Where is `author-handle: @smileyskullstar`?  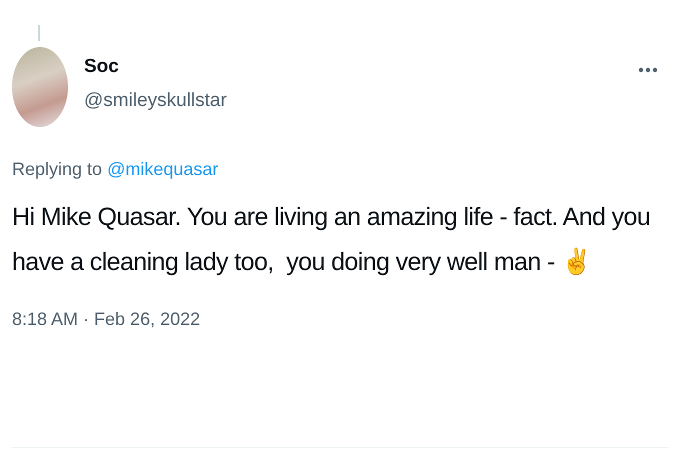 author-handle: @smileyskullstar is located at coordinates (156, 101).